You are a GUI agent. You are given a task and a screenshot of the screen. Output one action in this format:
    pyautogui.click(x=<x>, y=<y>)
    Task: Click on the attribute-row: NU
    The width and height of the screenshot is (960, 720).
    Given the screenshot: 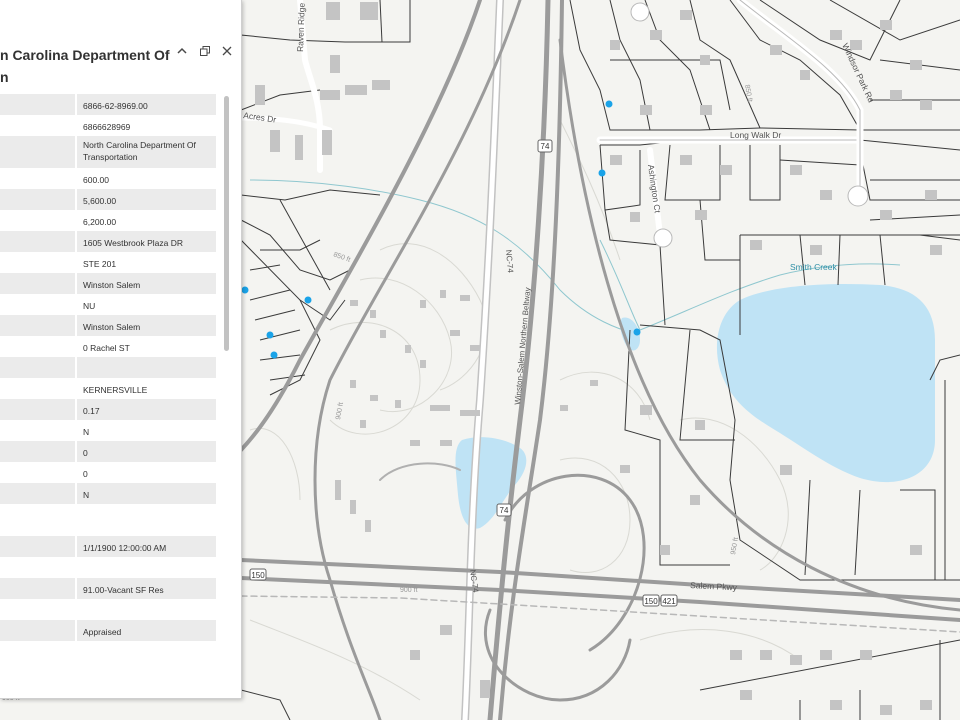 What is the action you would take?
    pyautogui.click(x=111, y=304)
    